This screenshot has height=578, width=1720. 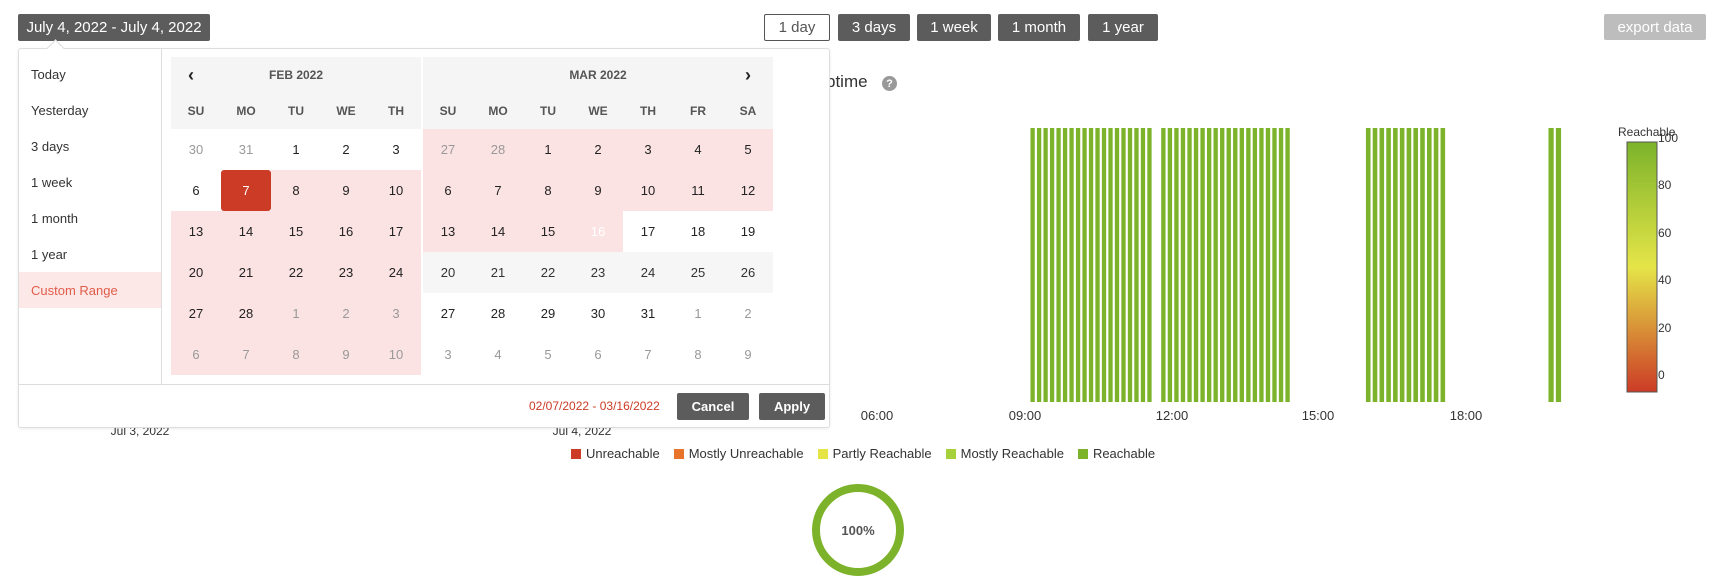 What do you see at coordinates (748, 190) in the screenshot?
I see `calendar-day: 12` at bounding box center [748, 190].